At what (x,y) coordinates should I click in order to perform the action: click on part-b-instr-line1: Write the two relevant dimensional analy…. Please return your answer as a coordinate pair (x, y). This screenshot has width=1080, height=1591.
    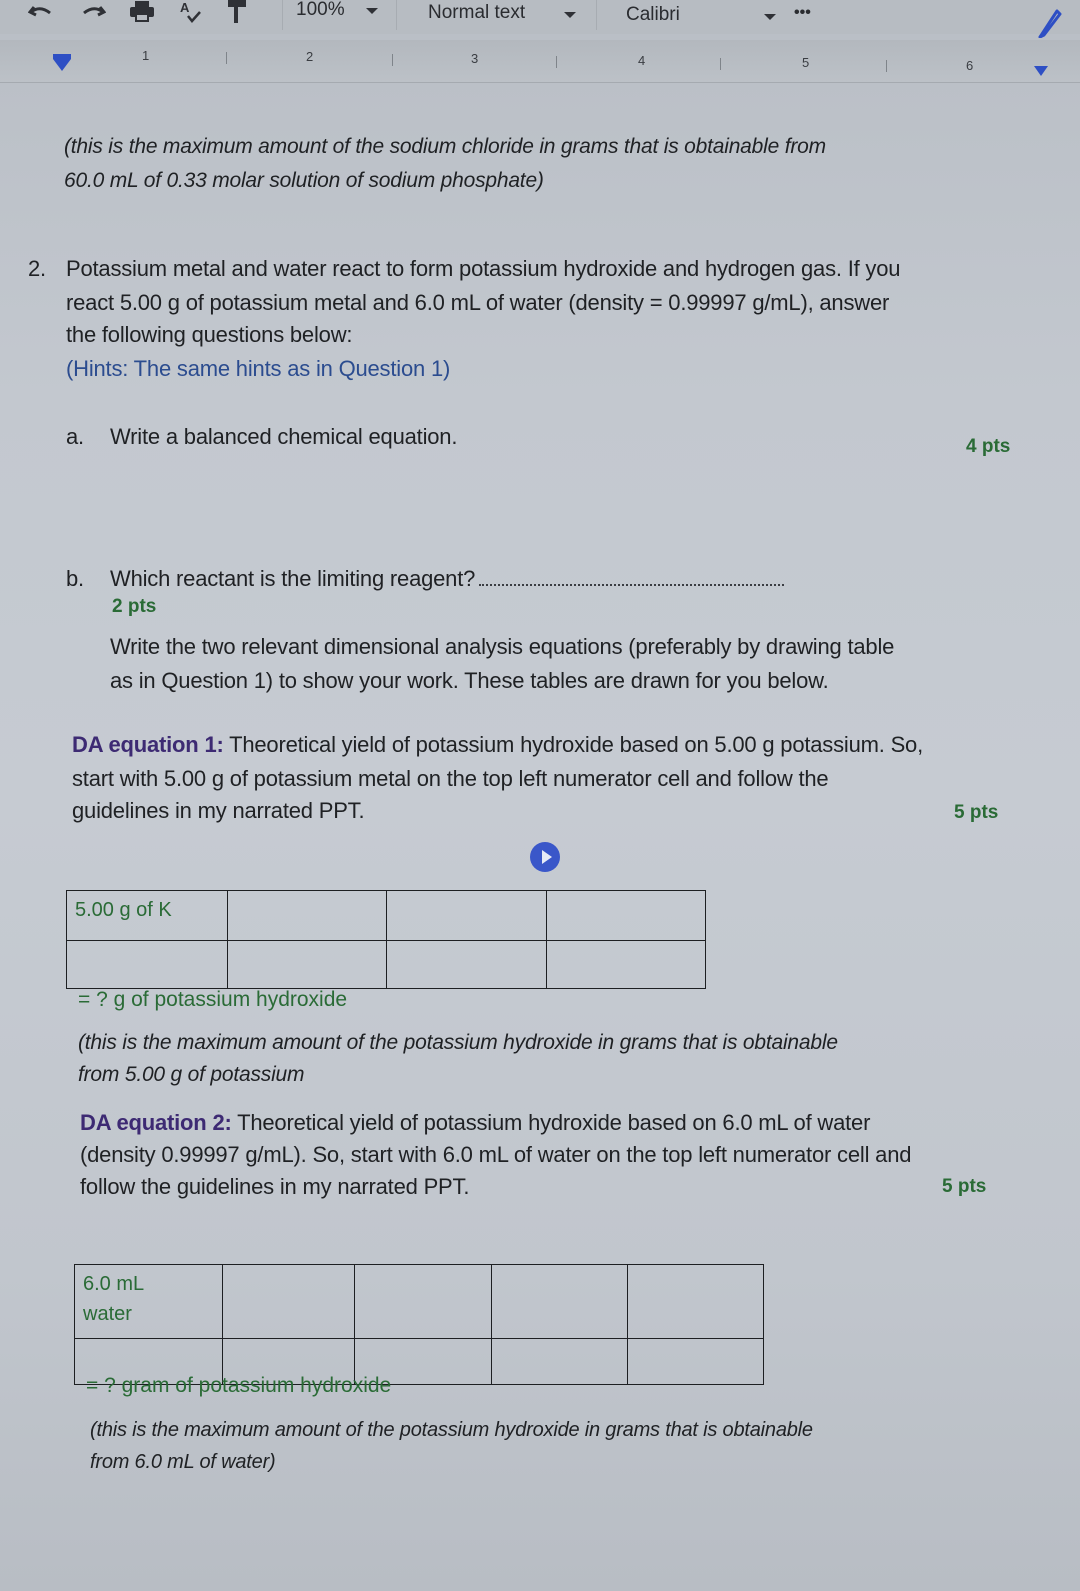
    Looking at the image, I should click on (502, 646).